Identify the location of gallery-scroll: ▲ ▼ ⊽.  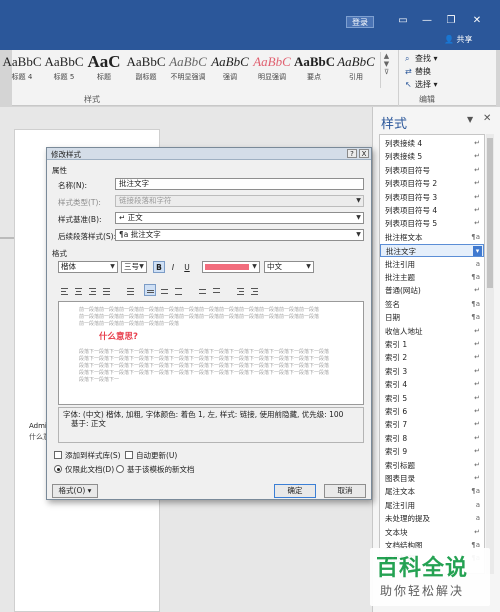
(386, 70).